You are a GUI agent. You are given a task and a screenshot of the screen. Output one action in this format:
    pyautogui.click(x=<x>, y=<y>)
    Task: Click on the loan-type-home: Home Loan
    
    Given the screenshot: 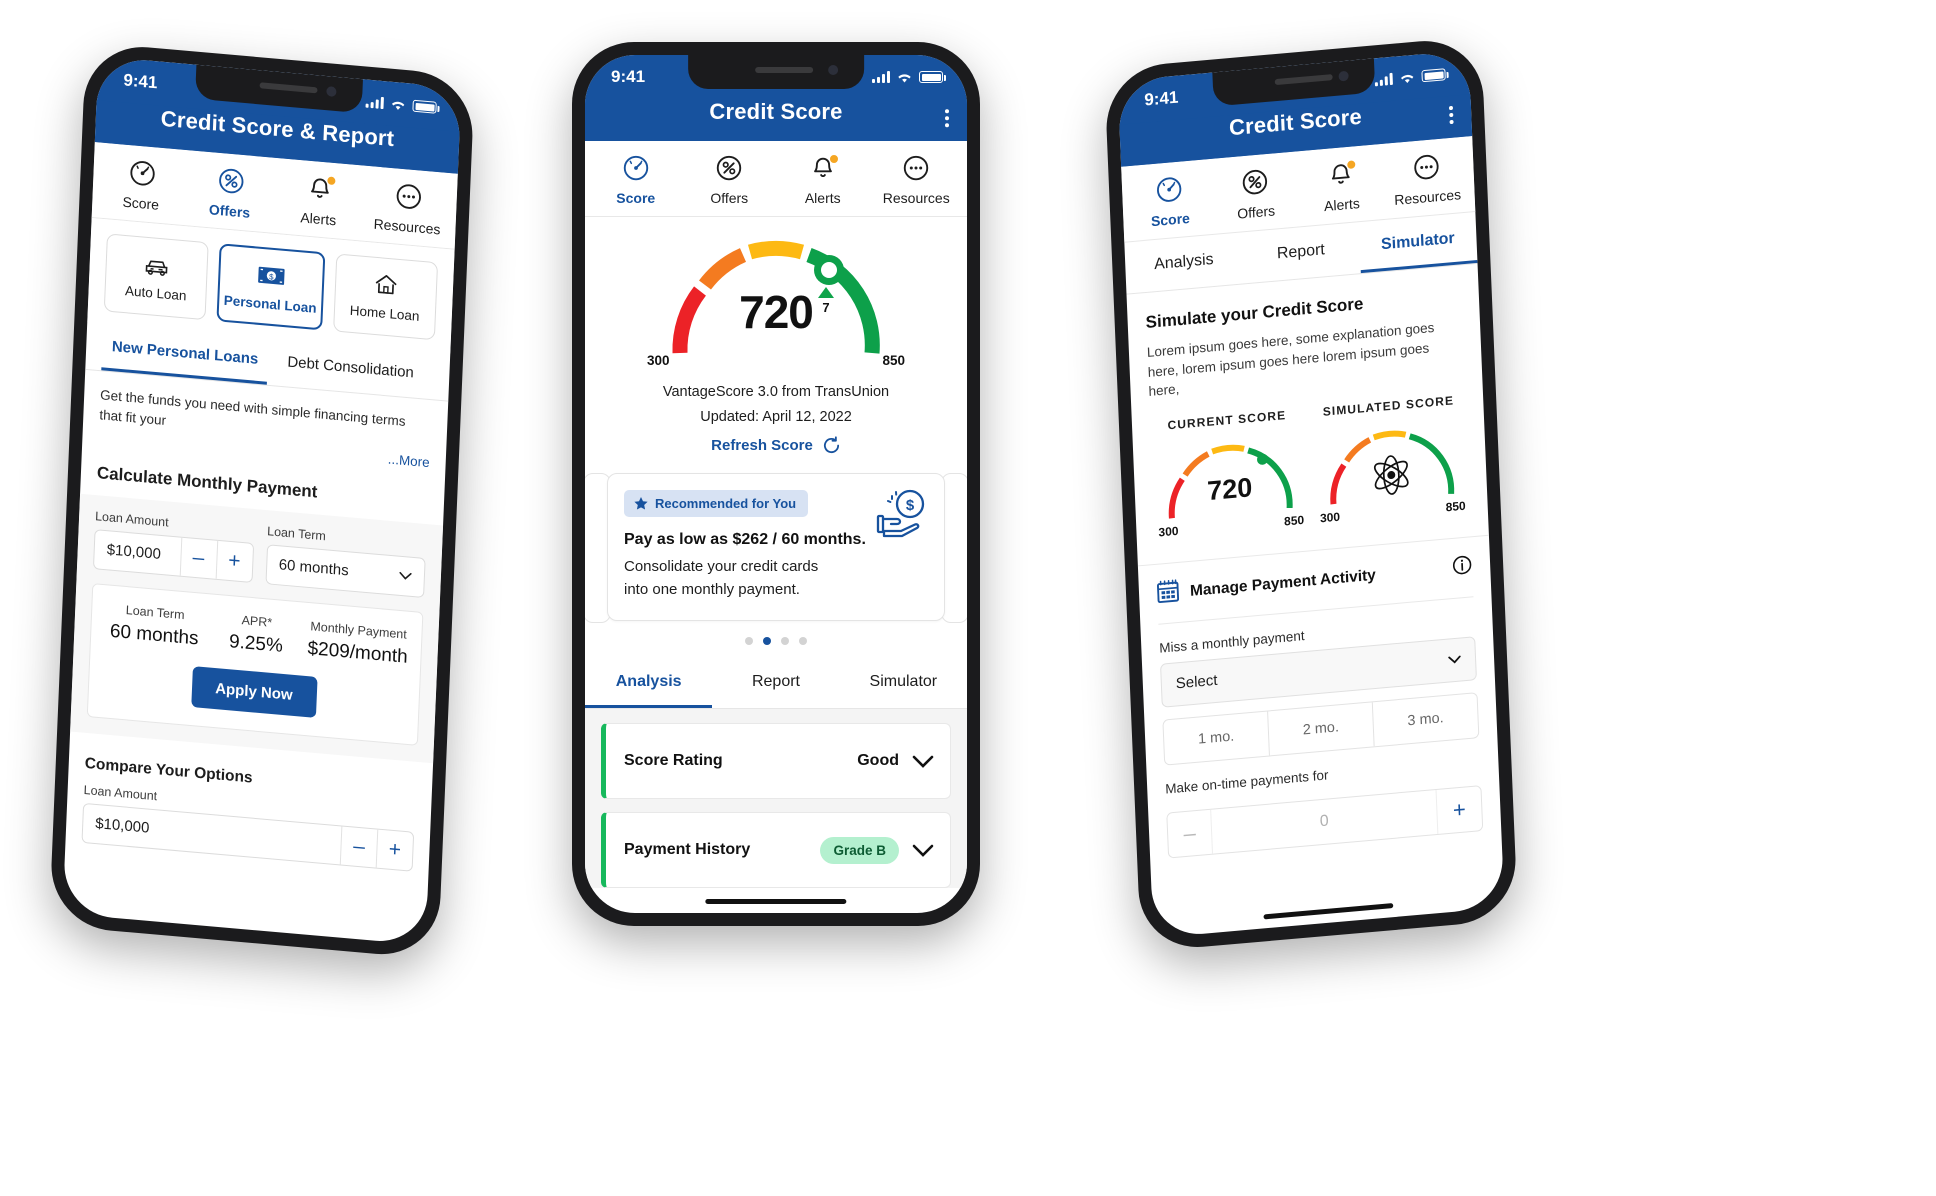 What is the action you would take?
    pyautogui.click(x=385, y=297)
    